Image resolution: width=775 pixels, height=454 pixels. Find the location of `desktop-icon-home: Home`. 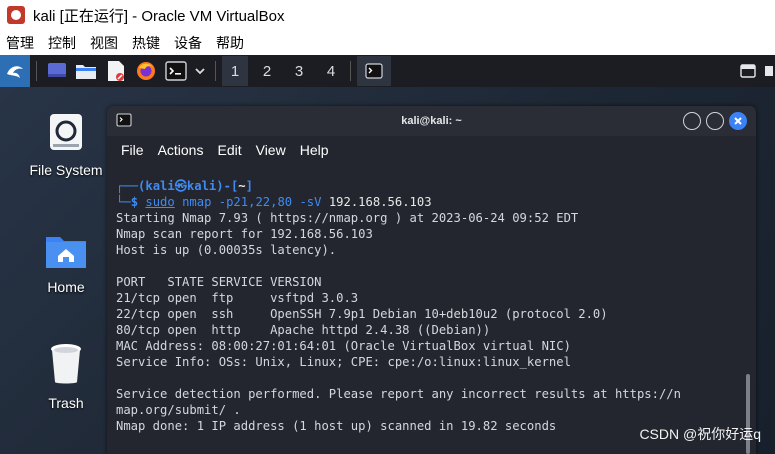

desktop-icon-home: Home is located at coordinates (66, 263).